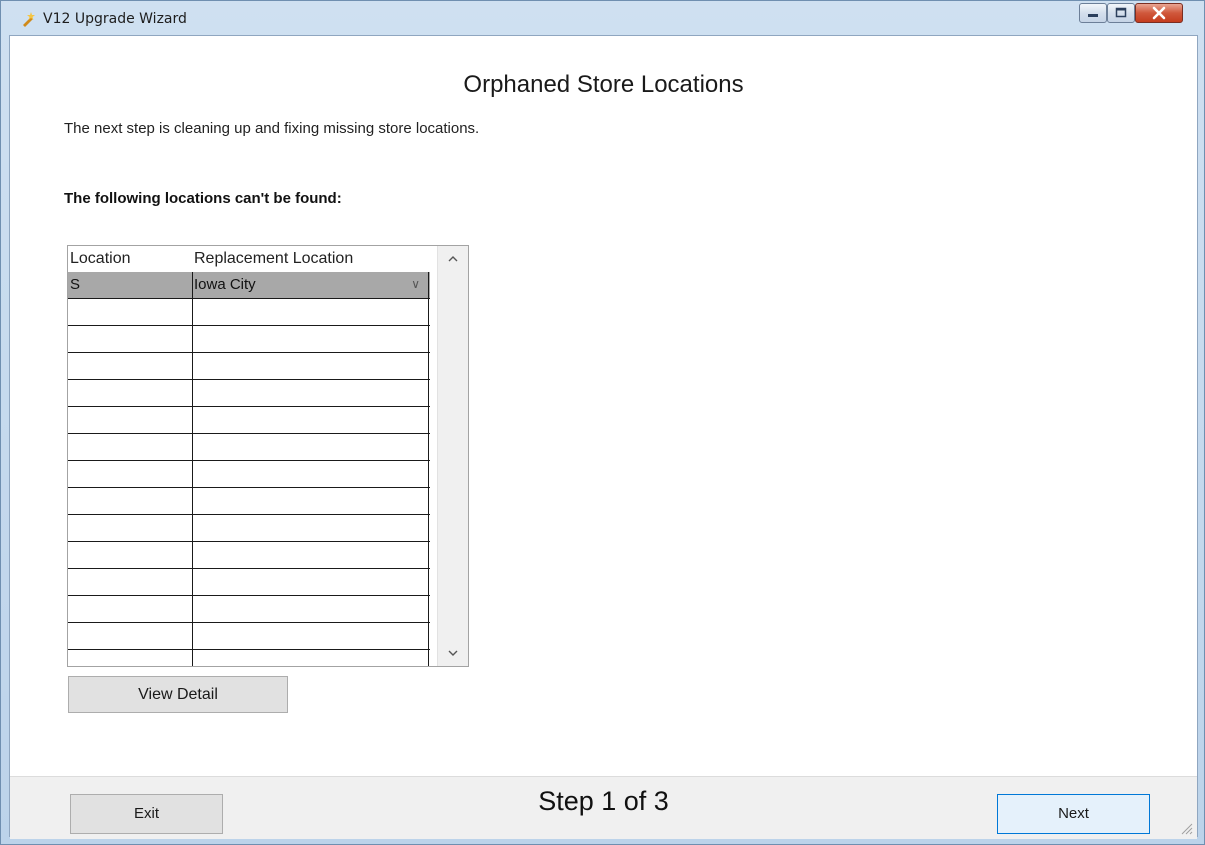  I want to click on chevron-down-icon, so click(453, 653).